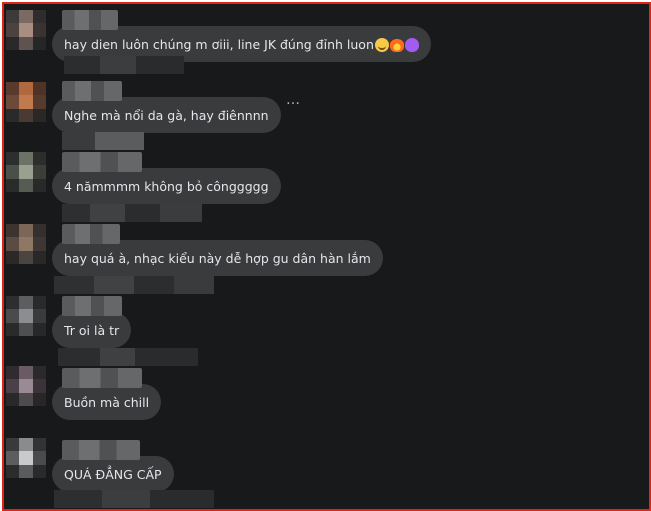  What do you see at coordinates (166, 107) in the screenshot?
I see `comment-bubble: Nghe mà nổi da gà, hay điênnnn` at bounding box center [166, 107].